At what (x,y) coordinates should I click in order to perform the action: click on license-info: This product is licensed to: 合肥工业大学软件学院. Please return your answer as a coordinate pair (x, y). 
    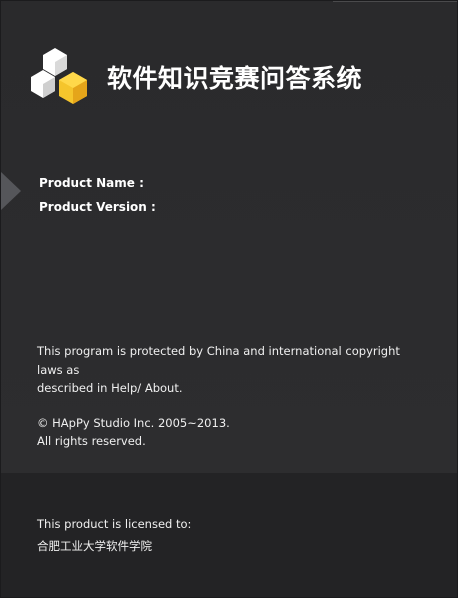
    Looking at the image, I should click on (114, 535).